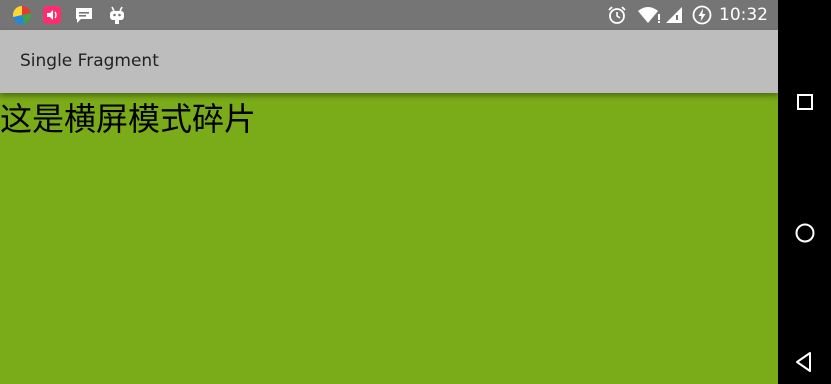  What do you see at coordinates (89, 61) in the screenshot?
I see `action-bar-title: Single Fragment` at bounding box center [89, 61].